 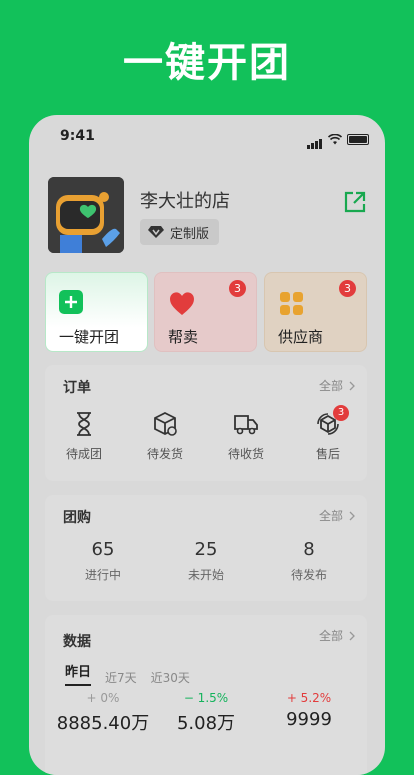 What do you see at coordinates (103, 698) in the screenshot?
I see `metric-delta: + 0%` at bounding box center [103, 698].